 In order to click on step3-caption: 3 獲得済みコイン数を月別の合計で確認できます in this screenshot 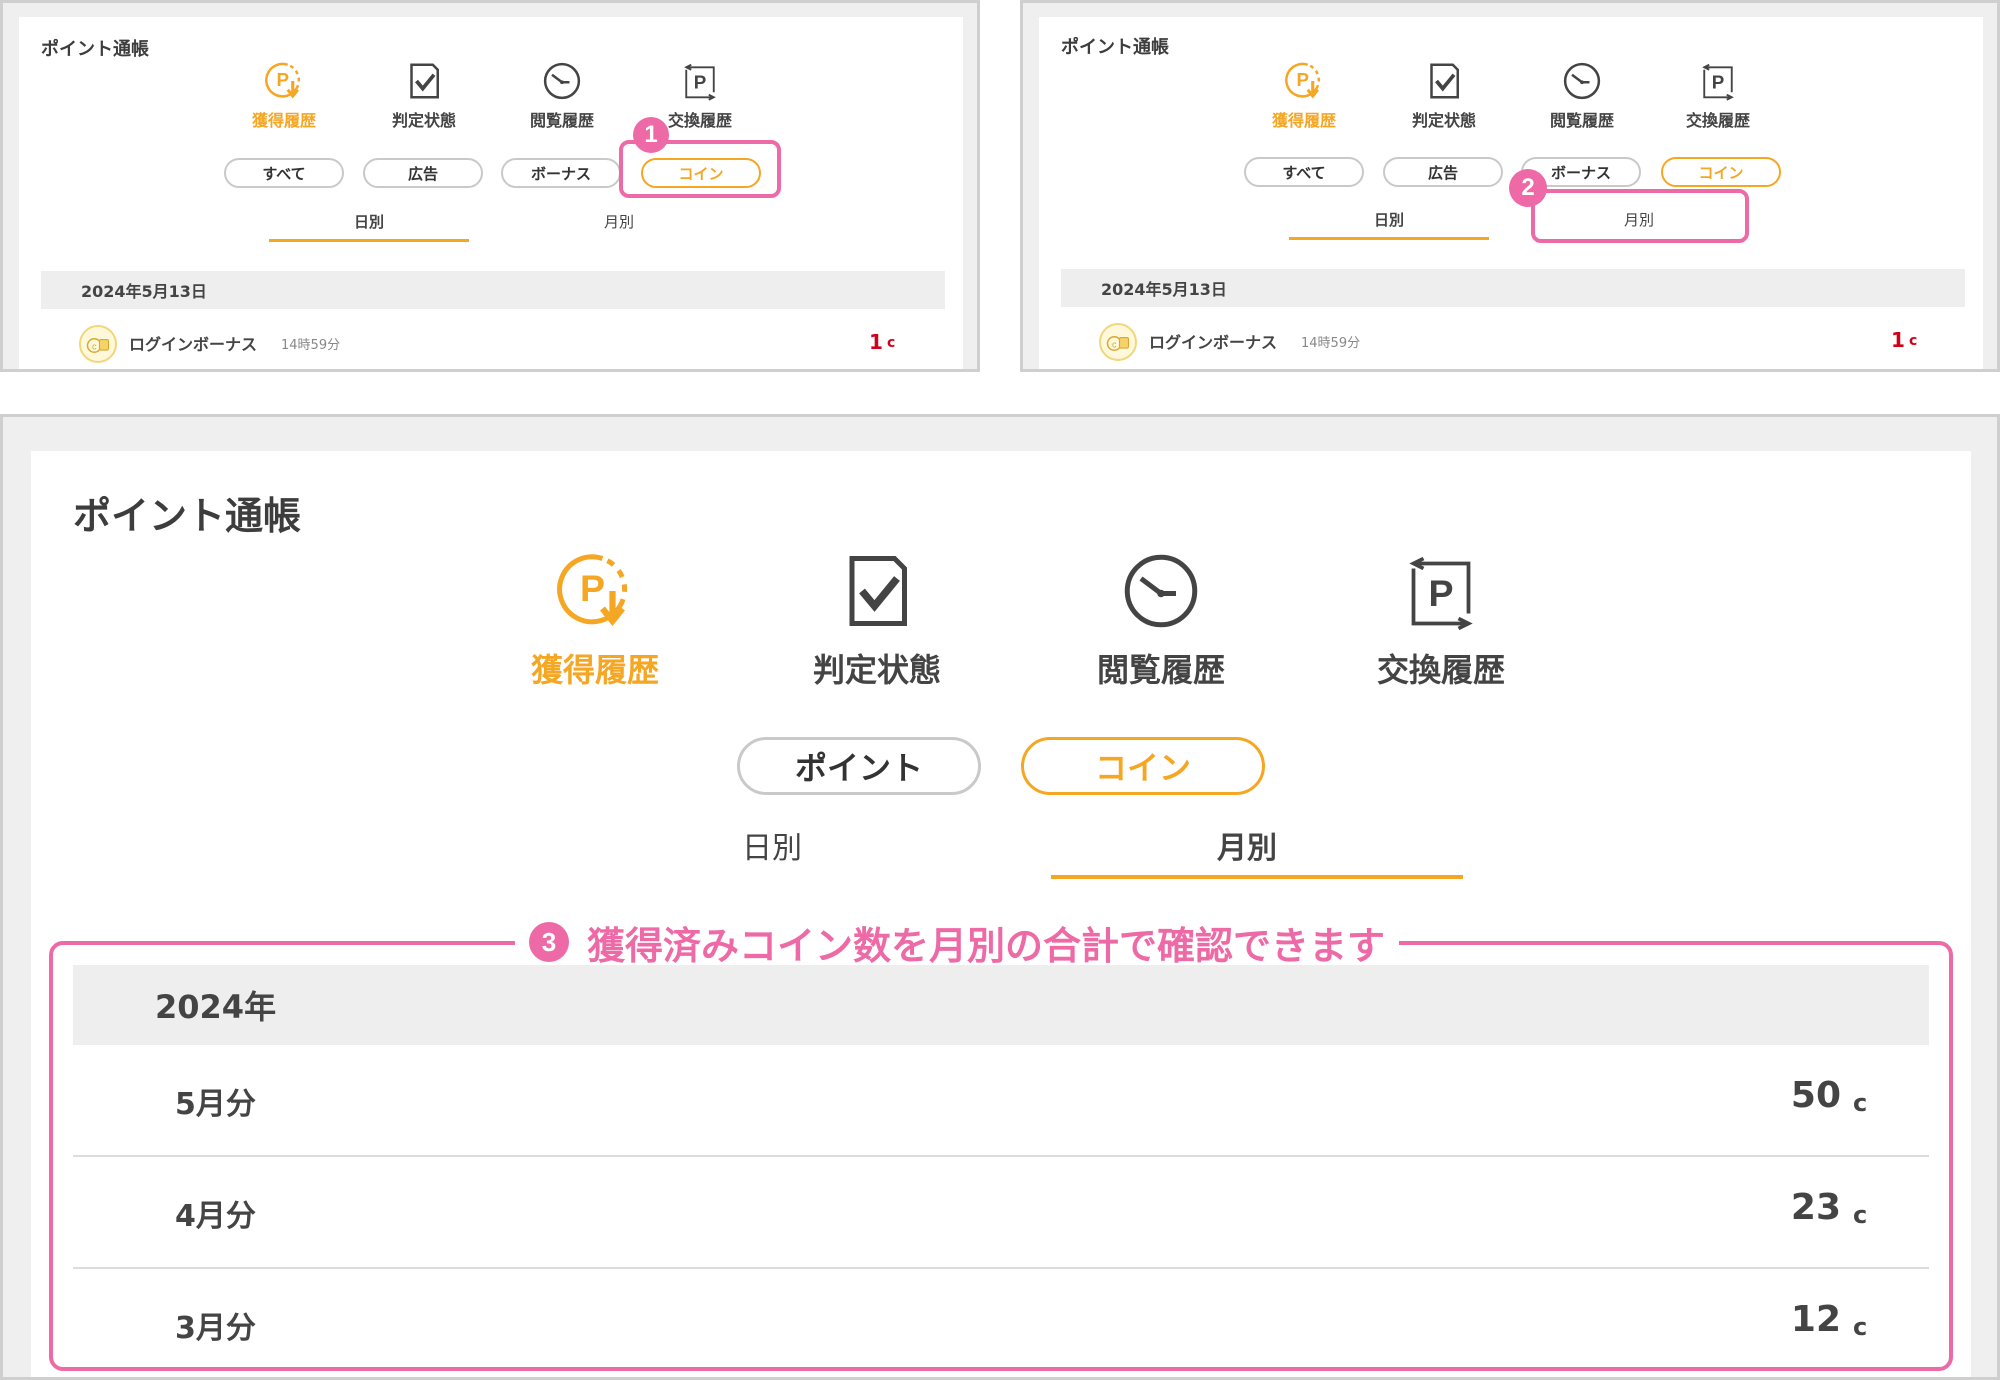, I will do `click(957, 942)`.